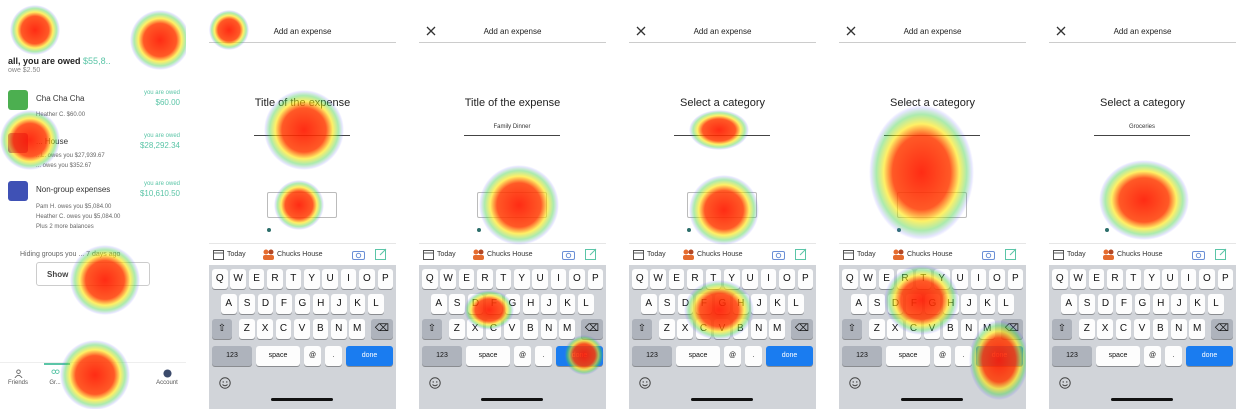  Describe the element at coordinates (1058, 254) in the screenshot. I see `calendar-icon` at that location.